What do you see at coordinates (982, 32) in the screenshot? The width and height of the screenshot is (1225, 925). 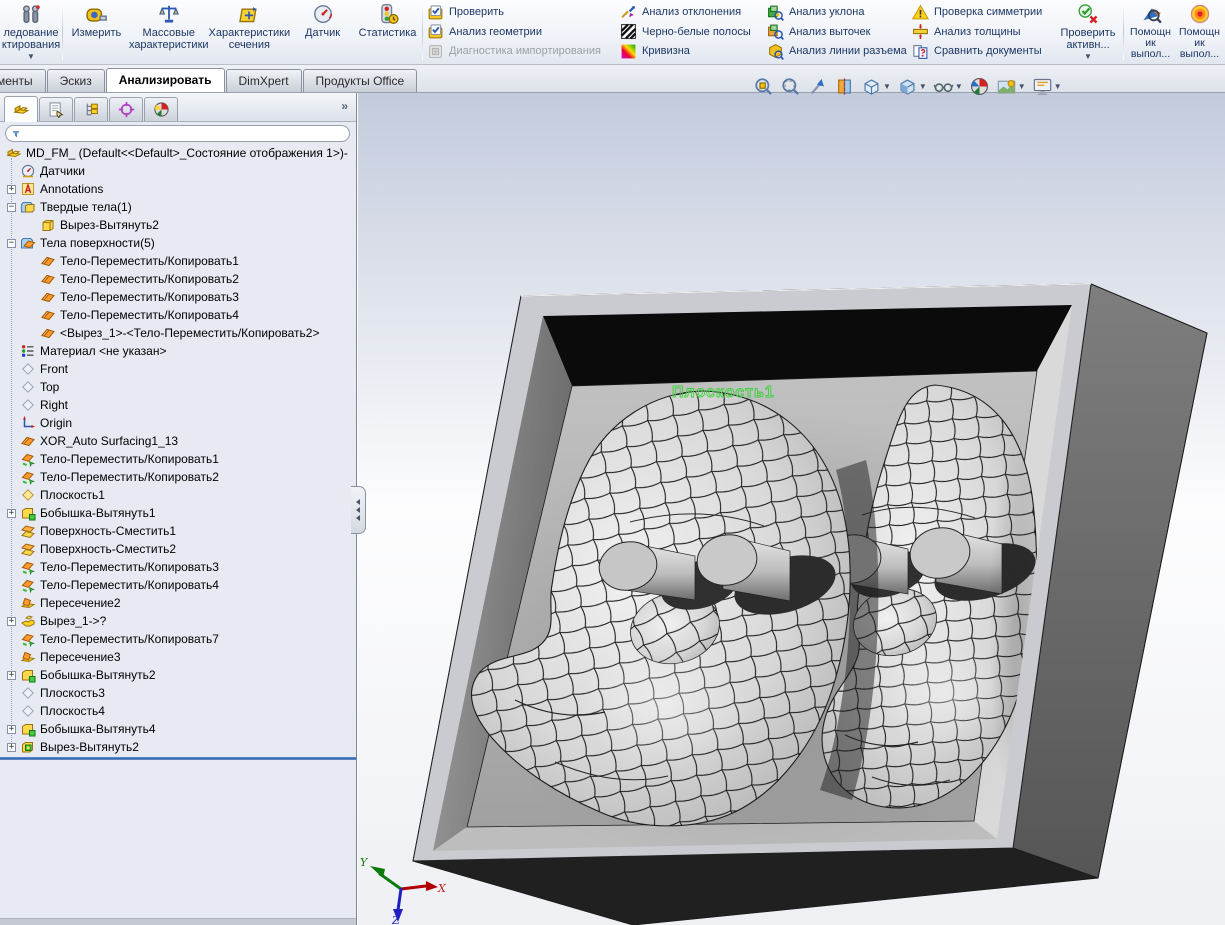 I see `ribbon-button-thickness-analysis: Анализ толщины` at bounding box center [982, 32].